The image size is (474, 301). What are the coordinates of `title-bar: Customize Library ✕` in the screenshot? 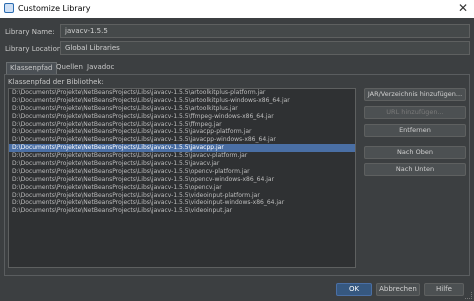 It's located at (237, 9).